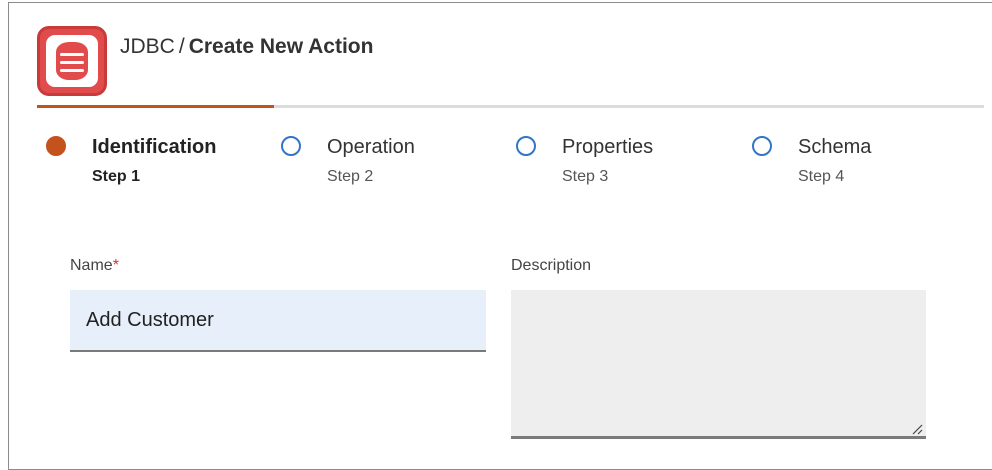 Image resolution: width=992 pixels, height=470 pixels. Describe the element at coordinates (718, 364) in the screenshot. I see `description-textarea` at that location.